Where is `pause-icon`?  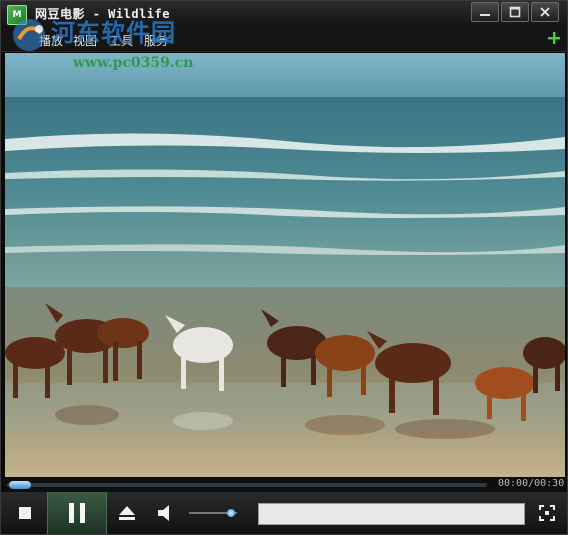
pause-icon is located at coordinates (77, 513).